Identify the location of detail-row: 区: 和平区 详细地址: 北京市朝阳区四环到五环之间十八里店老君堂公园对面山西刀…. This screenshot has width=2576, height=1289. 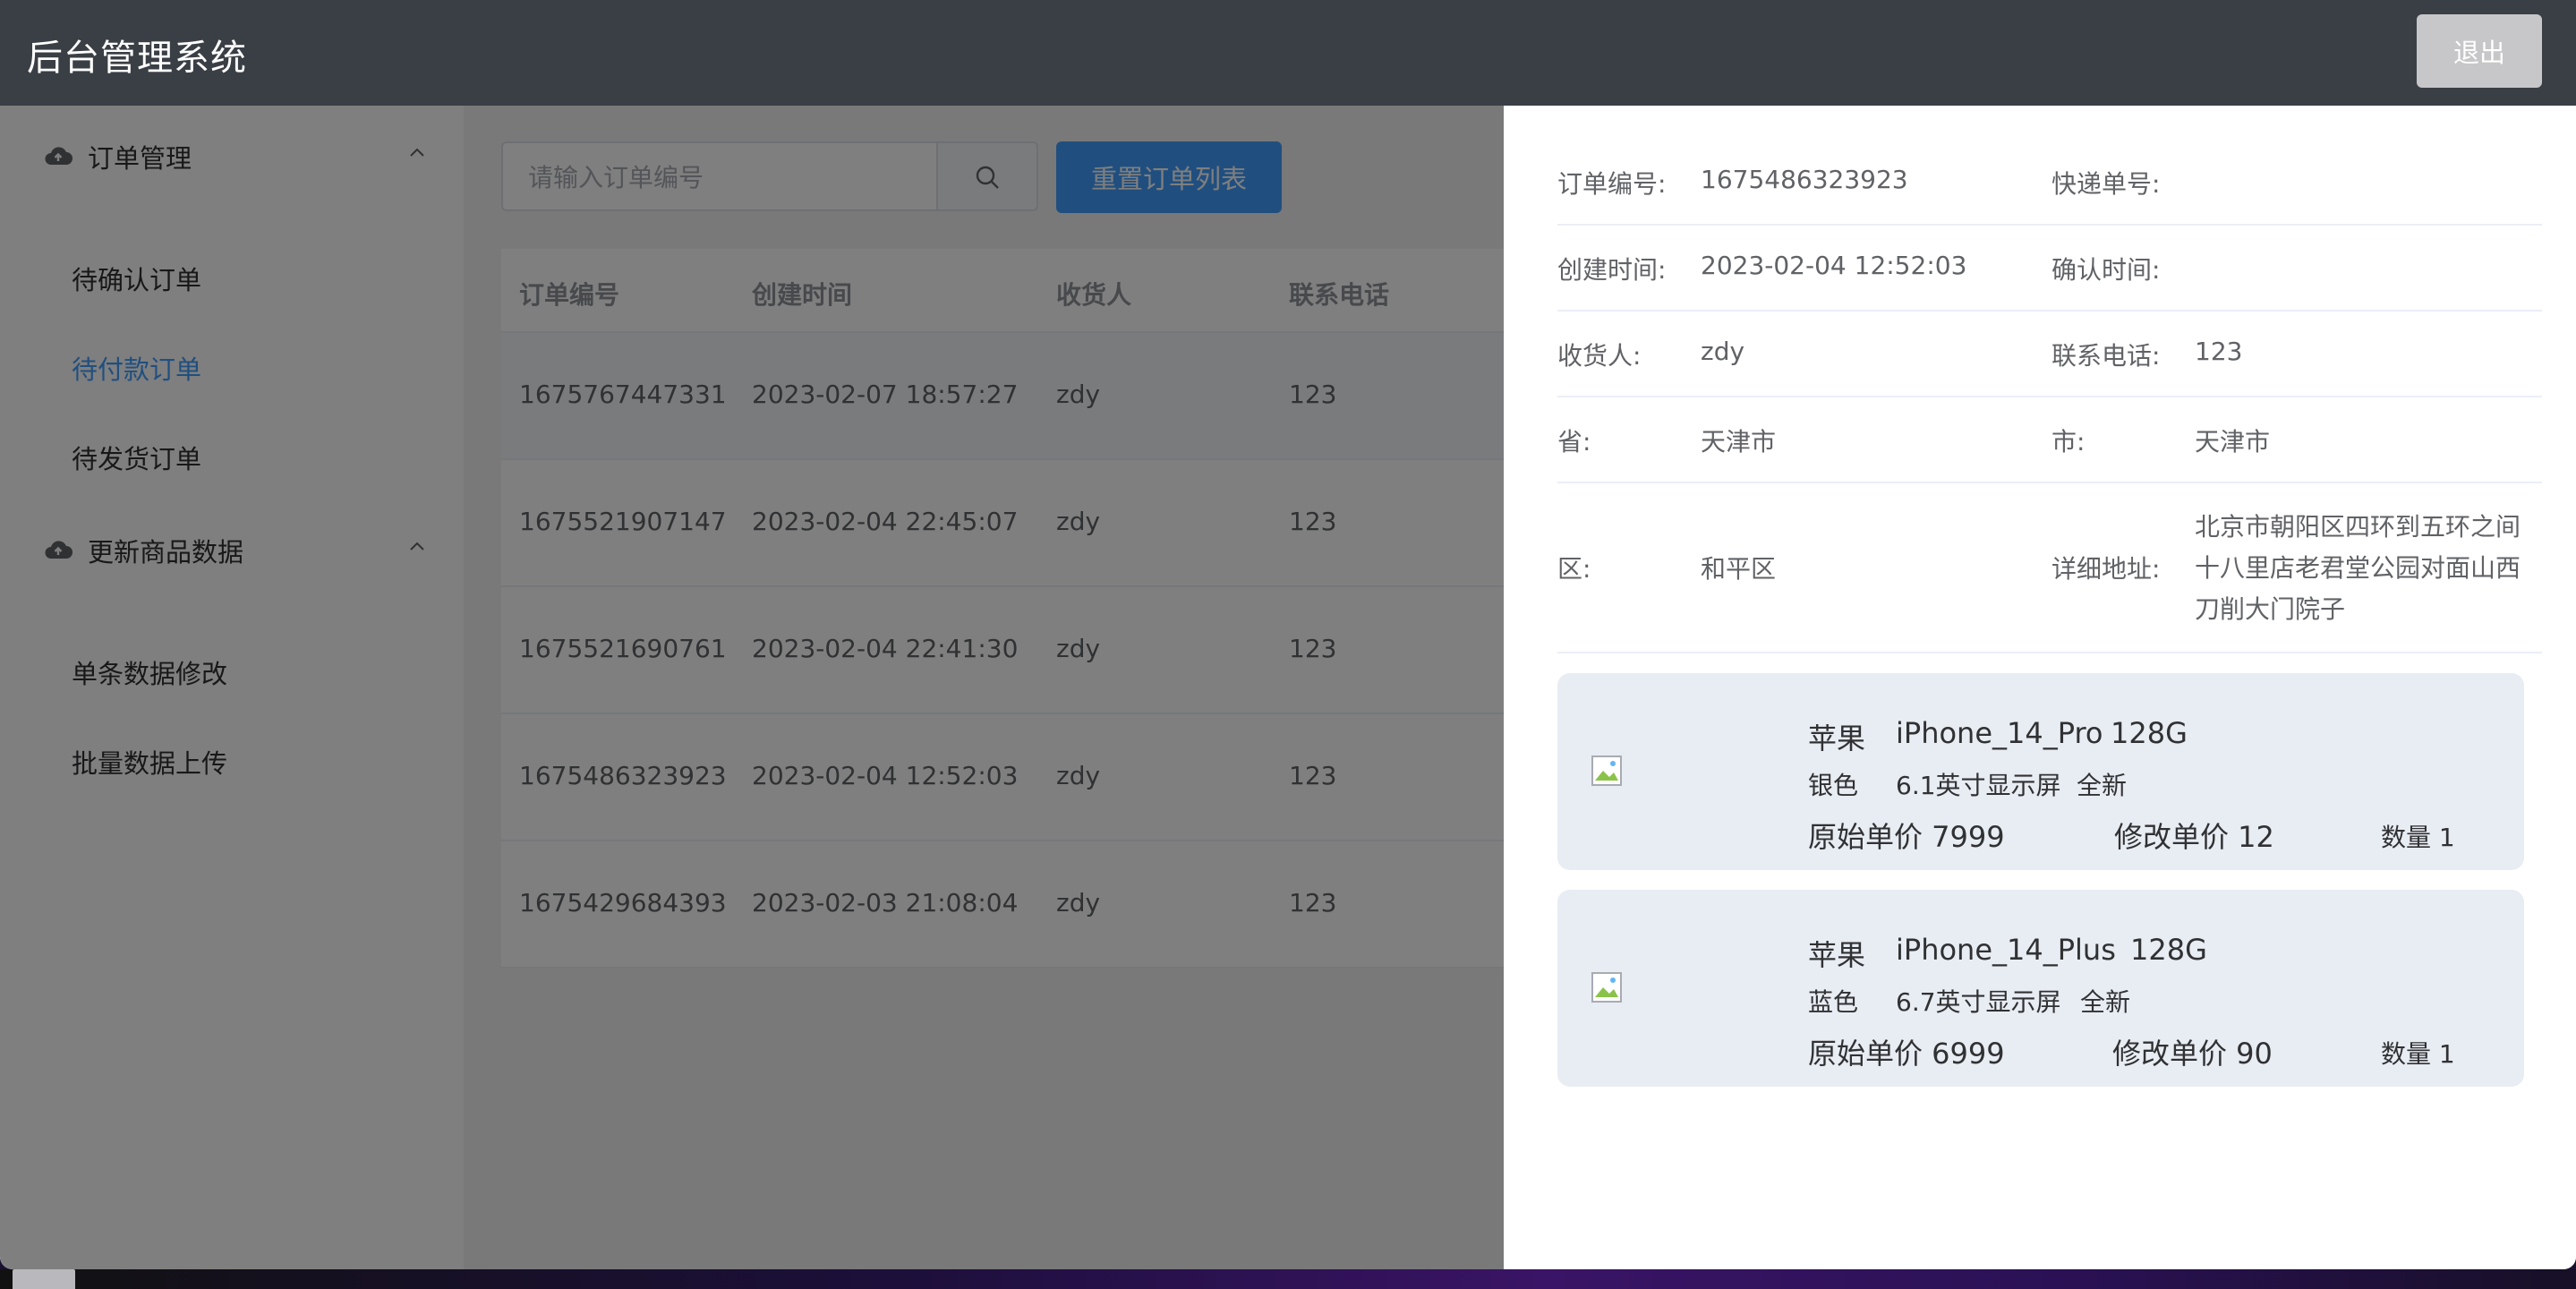
(2049, 568).